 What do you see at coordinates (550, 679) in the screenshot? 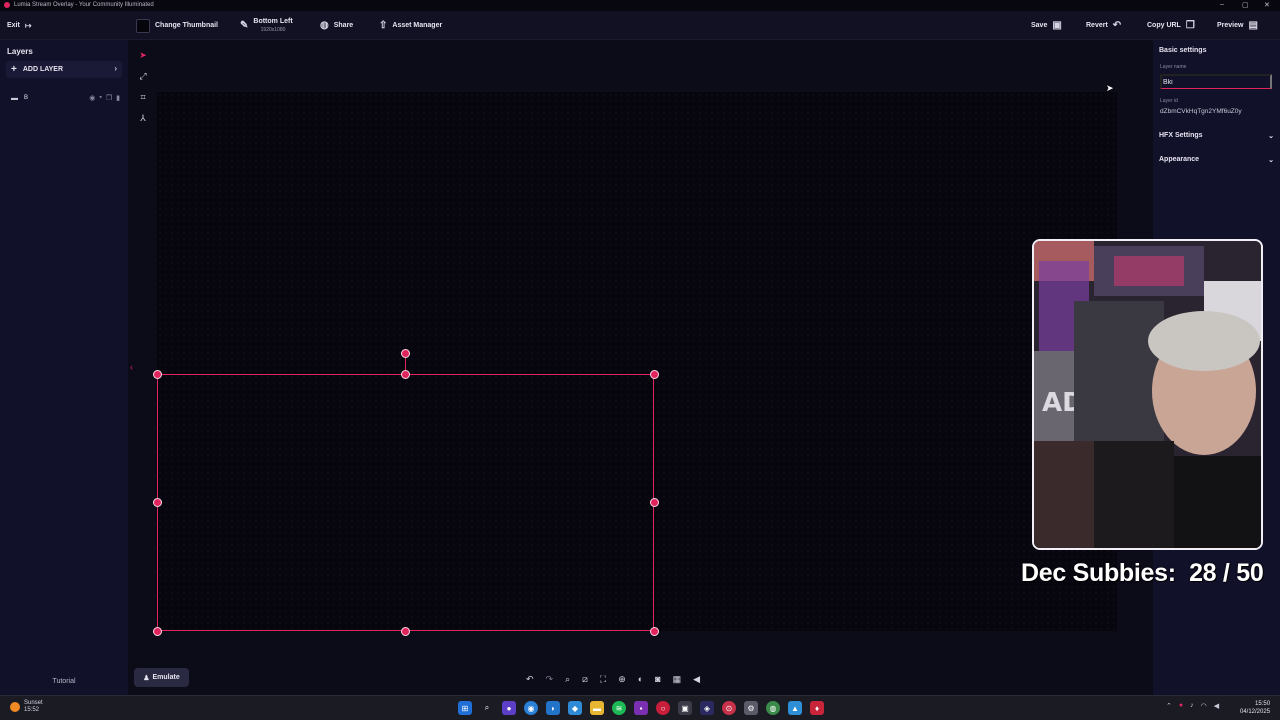
I see `redo-icon: ↷` at bounding box center [550, 679].